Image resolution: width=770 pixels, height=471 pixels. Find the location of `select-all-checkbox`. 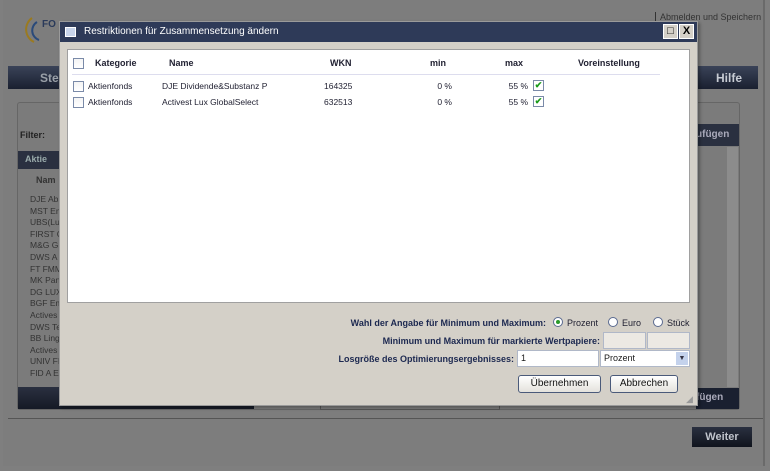

select-all-checkbox is located at coordinates (78, 63).